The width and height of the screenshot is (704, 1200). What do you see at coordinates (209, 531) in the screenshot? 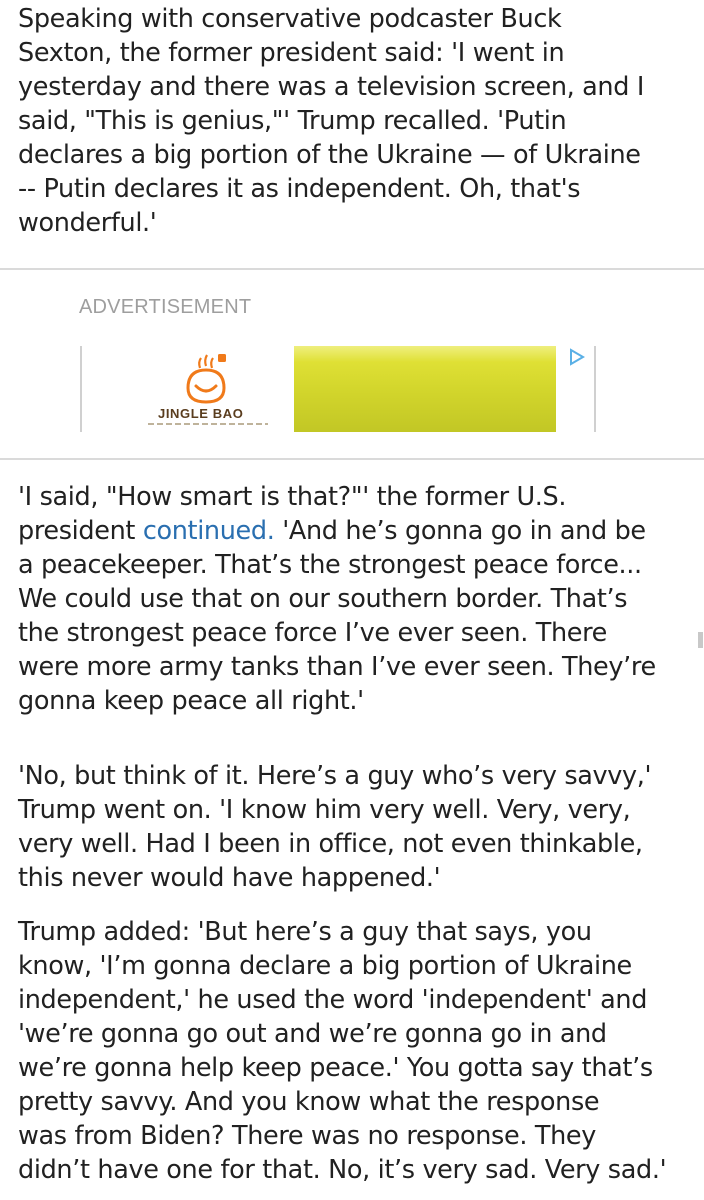
I see `continued-link: continued.` at bounding box center [209, 531].